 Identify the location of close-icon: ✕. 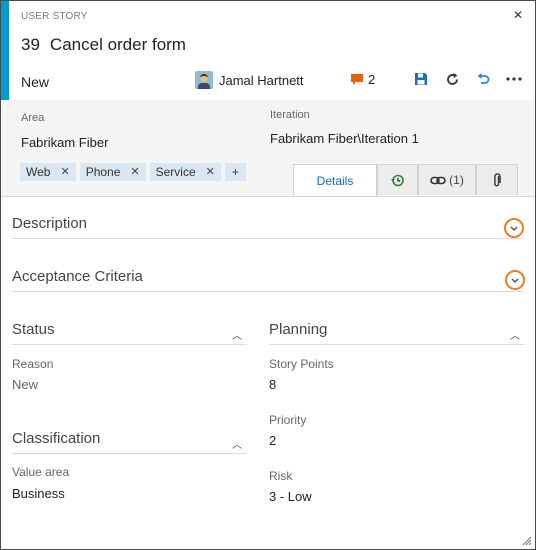
(518, 15).